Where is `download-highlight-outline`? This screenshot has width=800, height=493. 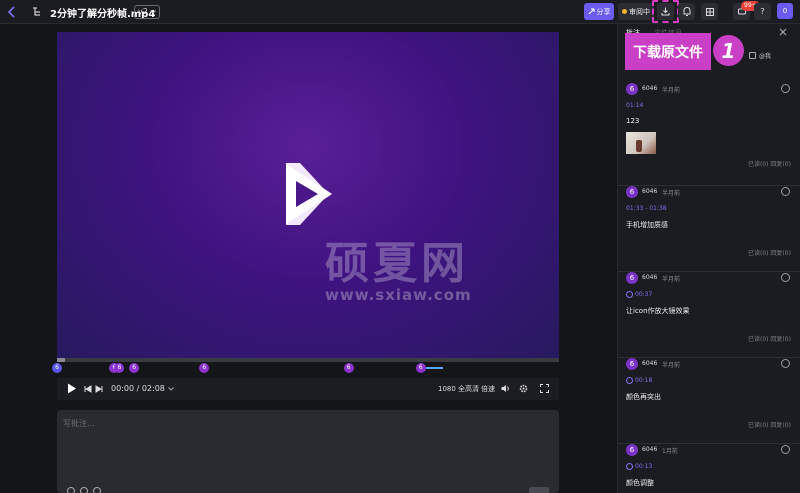
download-highlight-outline is located at coordinates (665, 11).